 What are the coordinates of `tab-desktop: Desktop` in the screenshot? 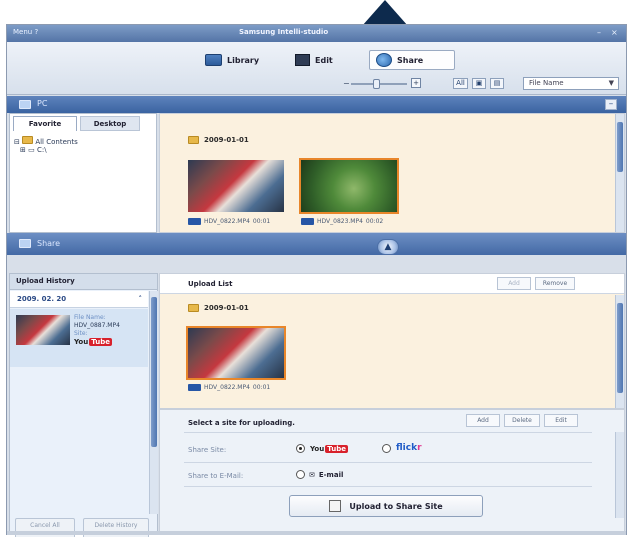 It's located at (110, 123).